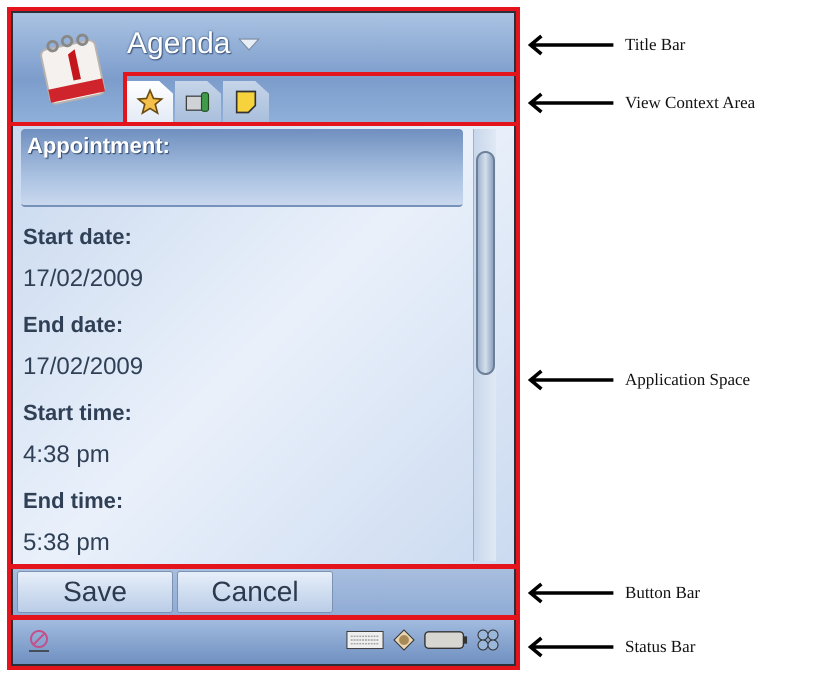 This screenshot has height=677, width=830. What do you see at coordinates (687, 380) in the screenshot?
I see `annotation-label: Application Space` at bounding box center [687, 380].